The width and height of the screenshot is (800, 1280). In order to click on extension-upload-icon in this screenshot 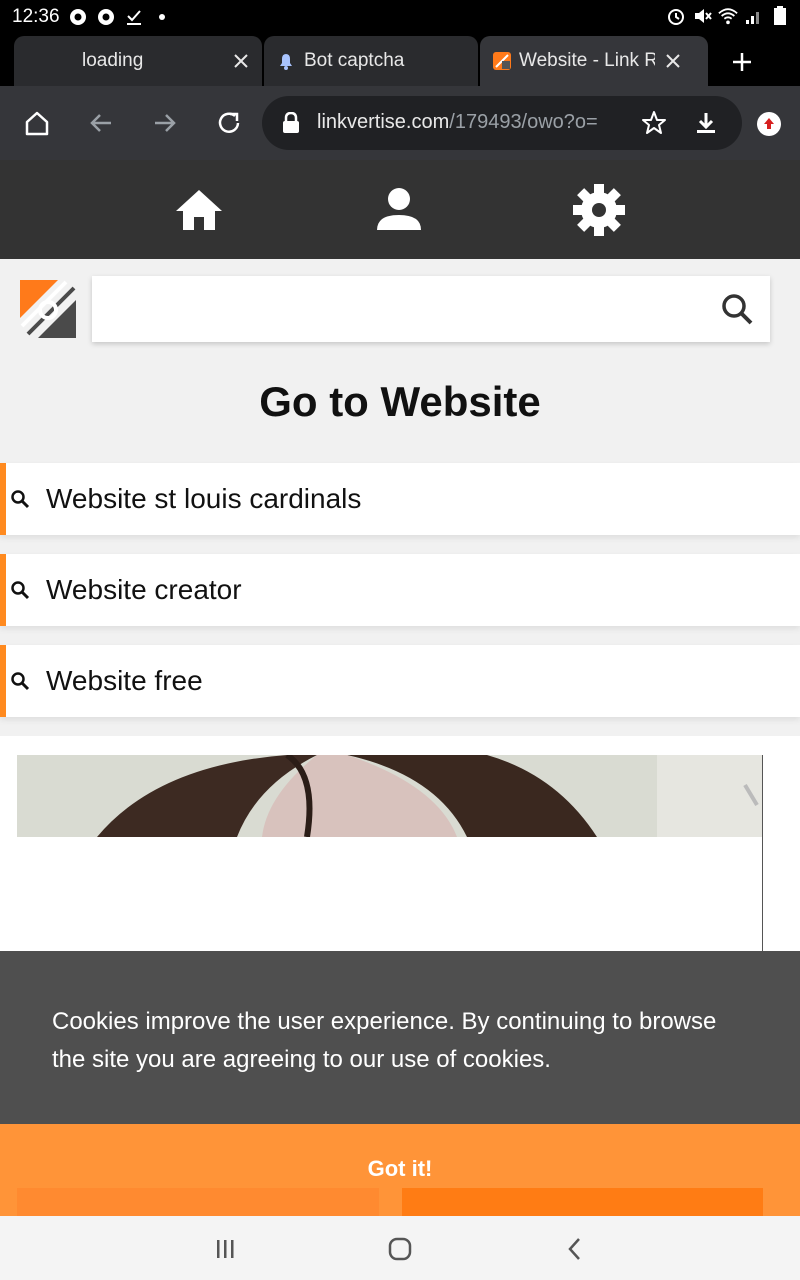, I will do `click(769, 124)`.